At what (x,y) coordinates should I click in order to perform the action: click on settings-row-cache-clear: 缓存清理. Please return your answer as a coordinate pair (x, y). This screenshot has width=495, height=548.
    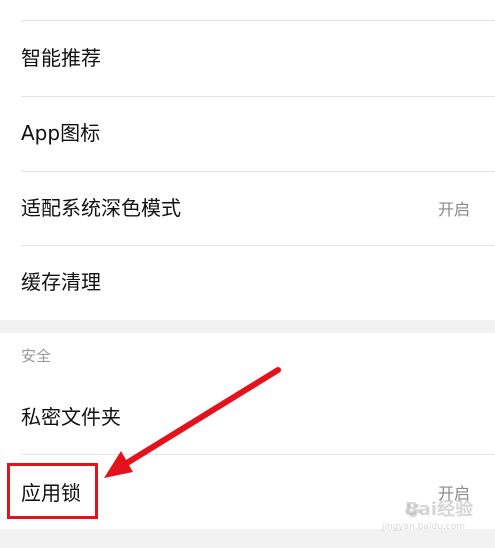
    Looking at the image, I should click on (247, 283).